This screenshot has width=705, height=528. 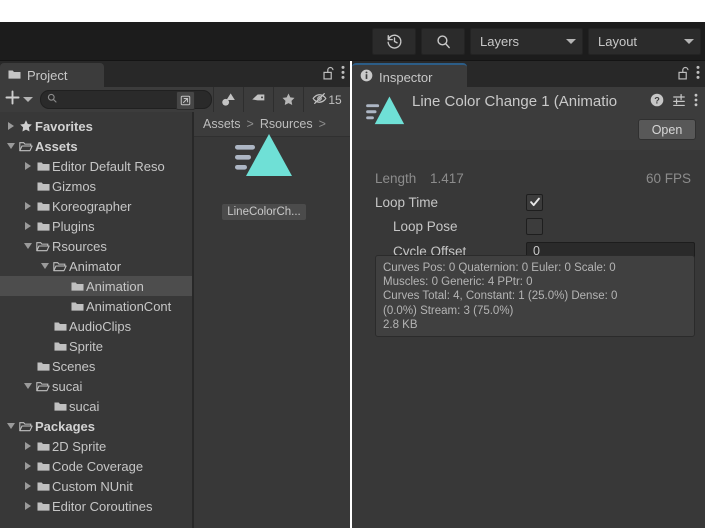 I want to click on tree-item-editor-default-reso: Editor Default Reso, so click(x=96, y=166).